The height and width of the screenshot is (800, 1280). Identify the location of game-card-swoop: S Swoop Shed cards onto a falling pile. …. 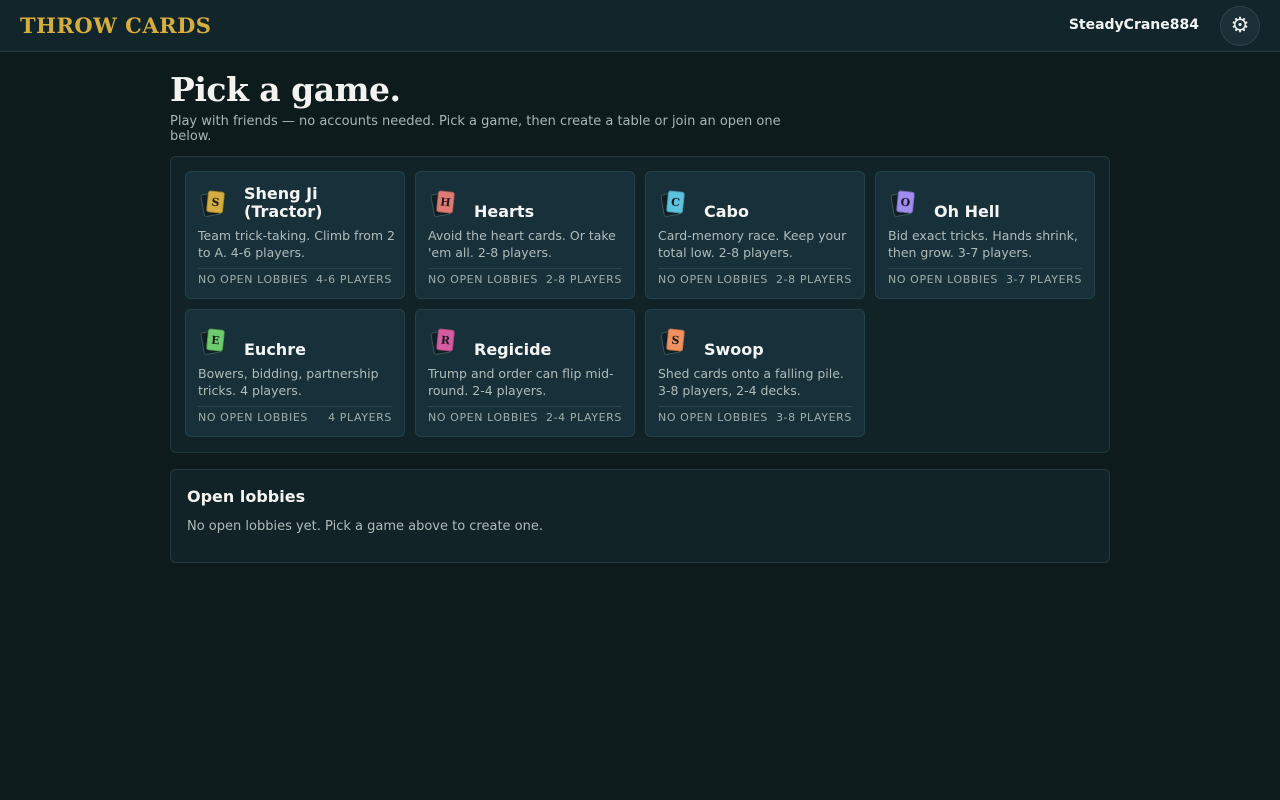
(755, 373).